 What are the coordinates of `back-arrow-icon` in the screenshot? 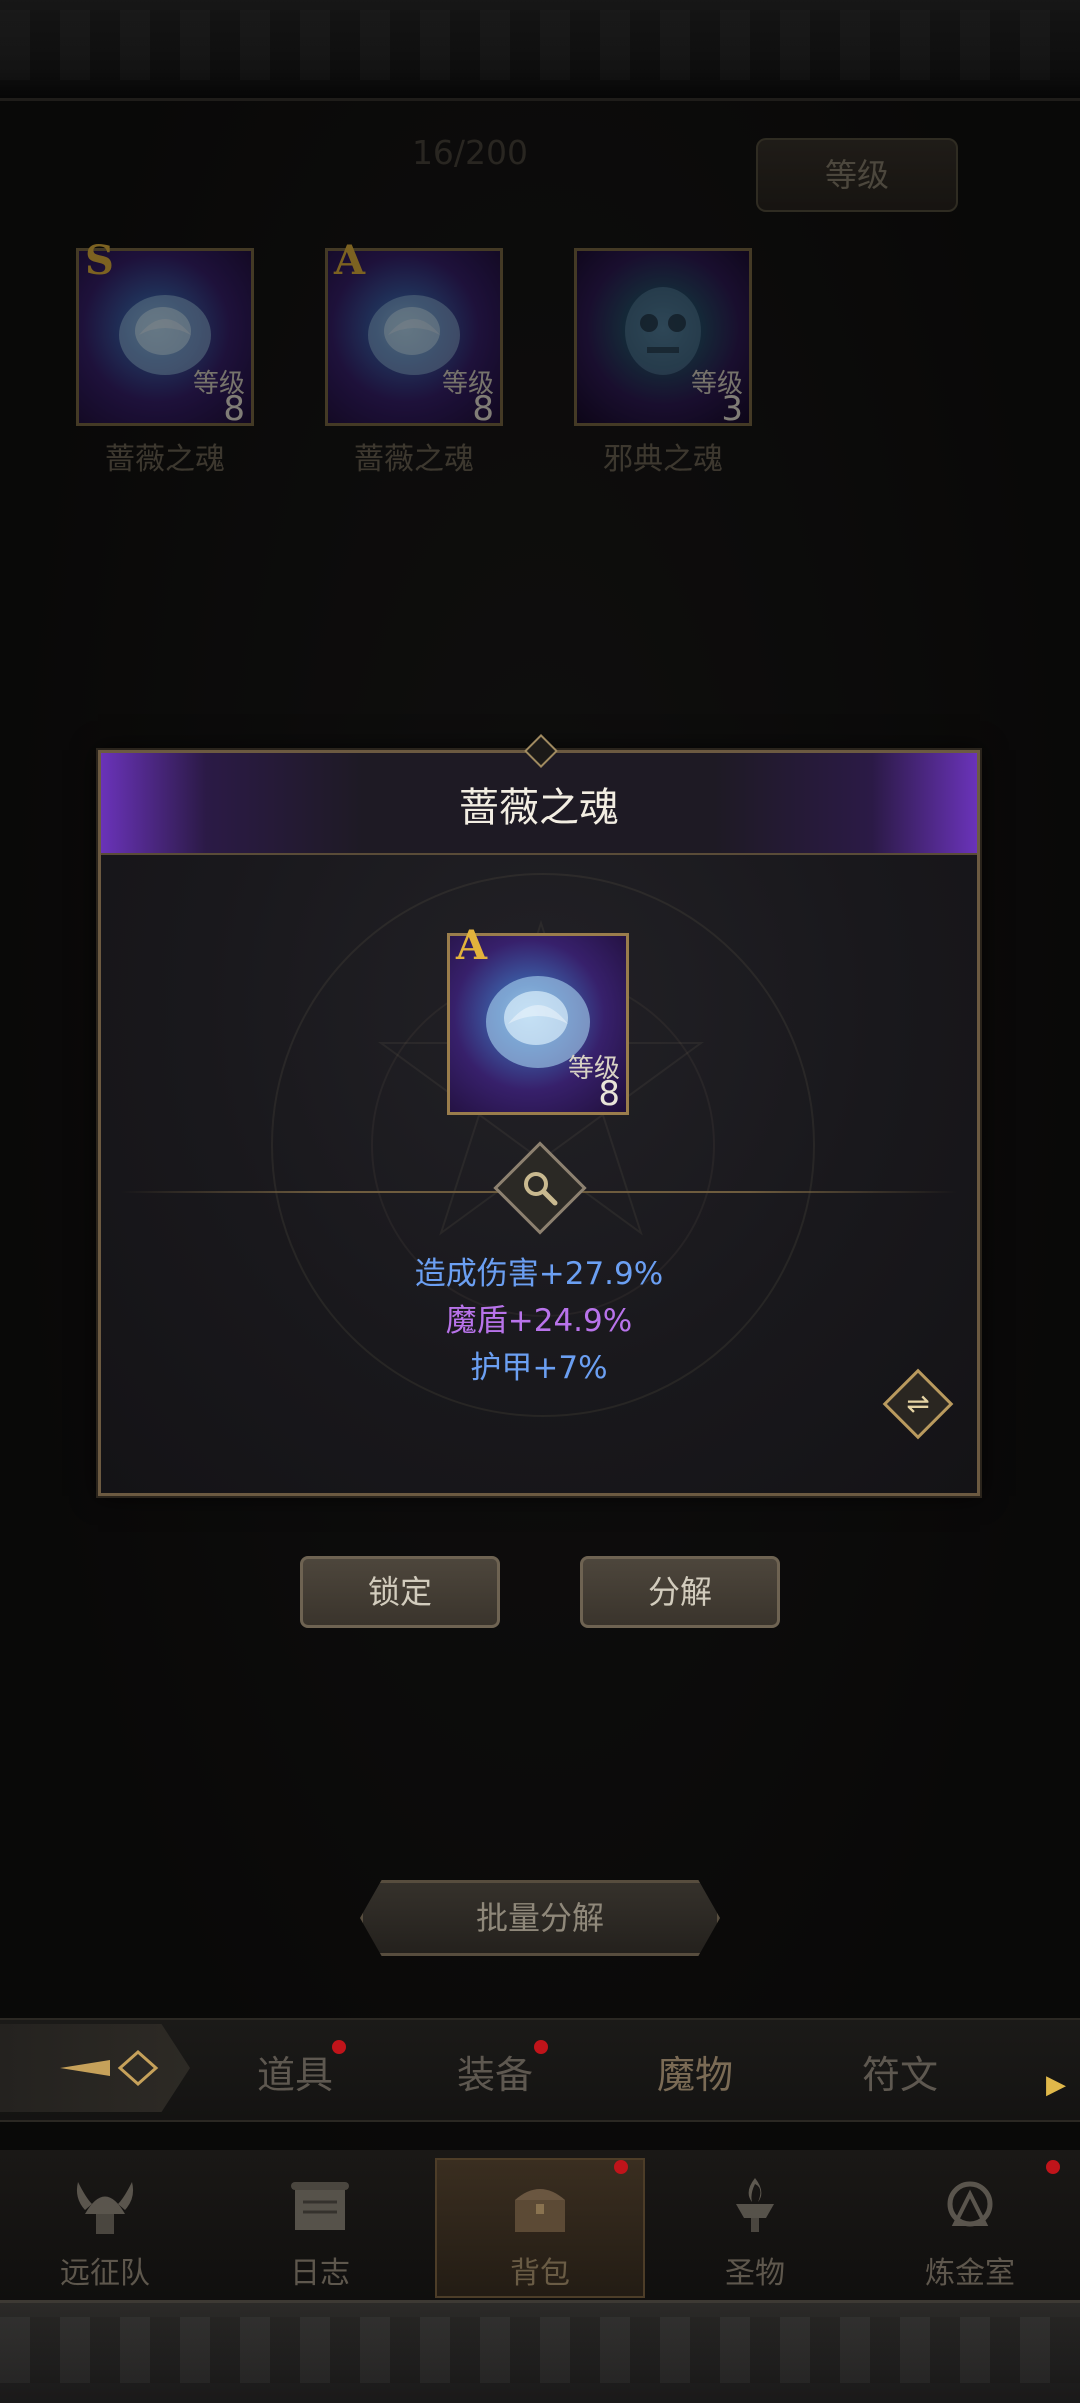 It's located at (109, 2068).